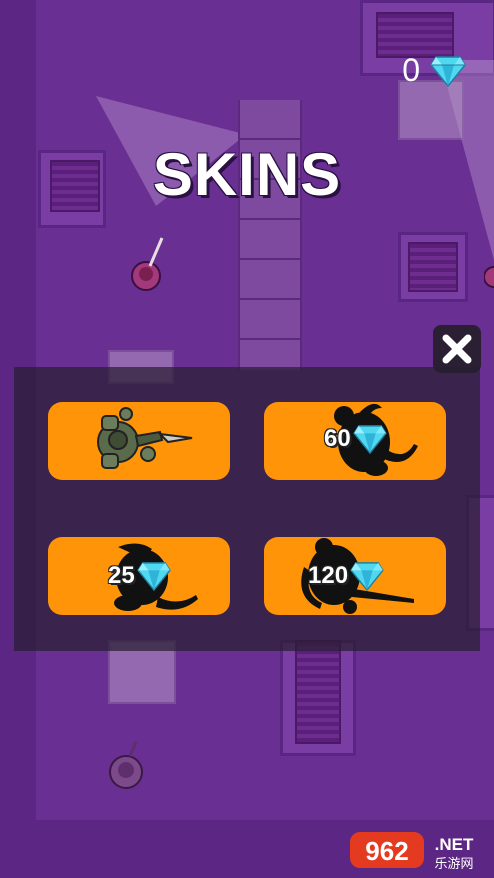 The width and height of the screenshot is (494, 878). I want to click on price-label: 60, so click(337, 438).